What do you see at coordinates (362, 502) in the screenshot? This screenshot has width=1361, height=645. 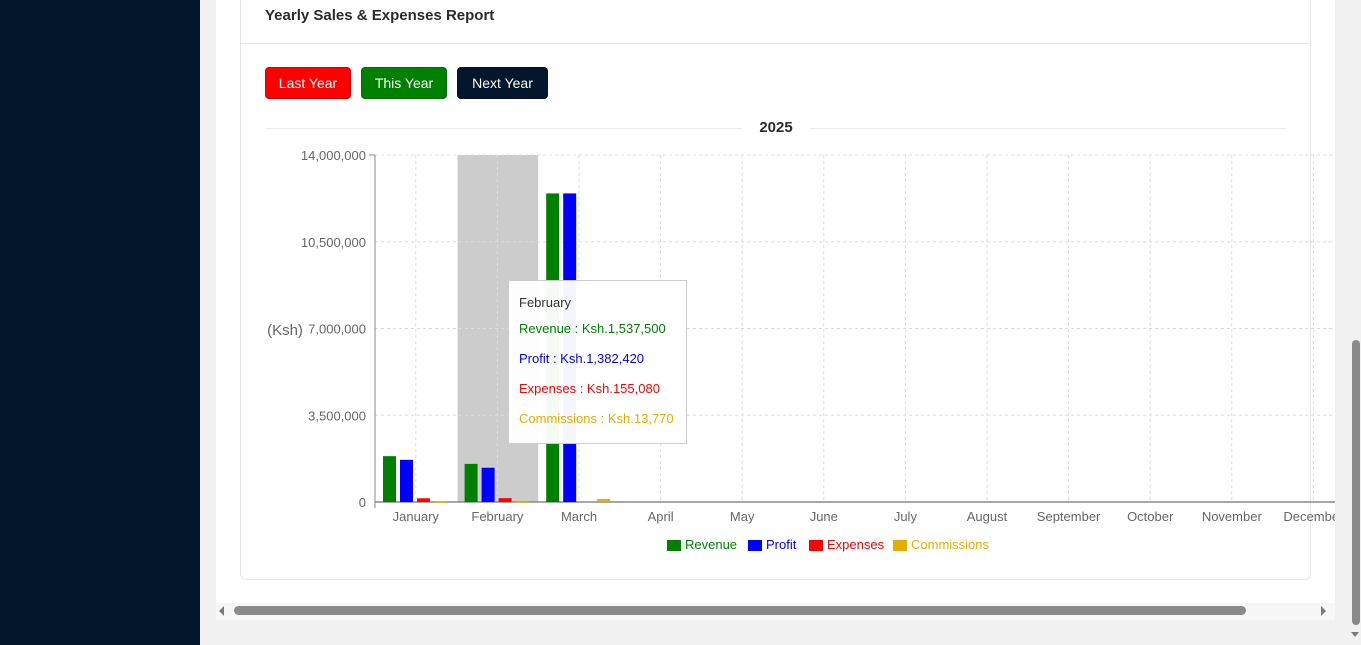 I see `y-tick-label: 0` at bounding box center [362, 502].